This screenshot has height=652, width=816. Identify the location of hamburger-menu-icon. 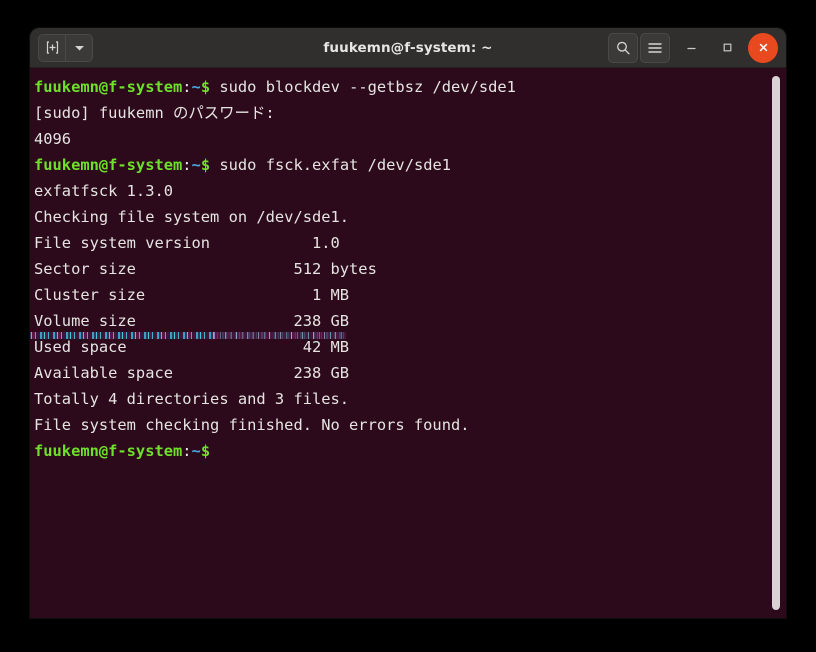
(655, 47).